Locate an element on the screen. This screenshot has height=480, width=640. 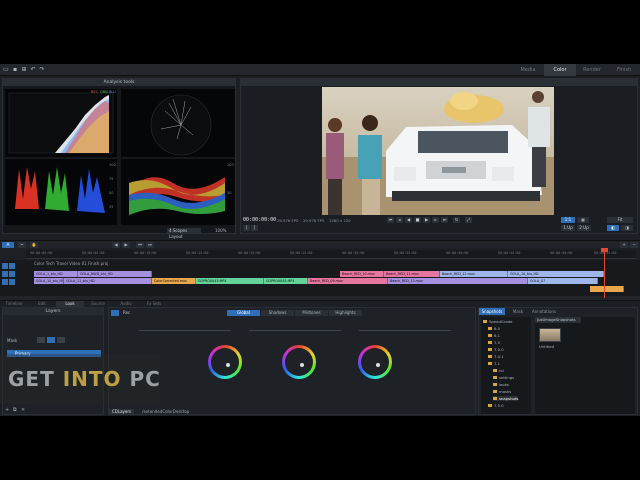
tree-folder-item: 6.0 is located at coordinates (494, 328).